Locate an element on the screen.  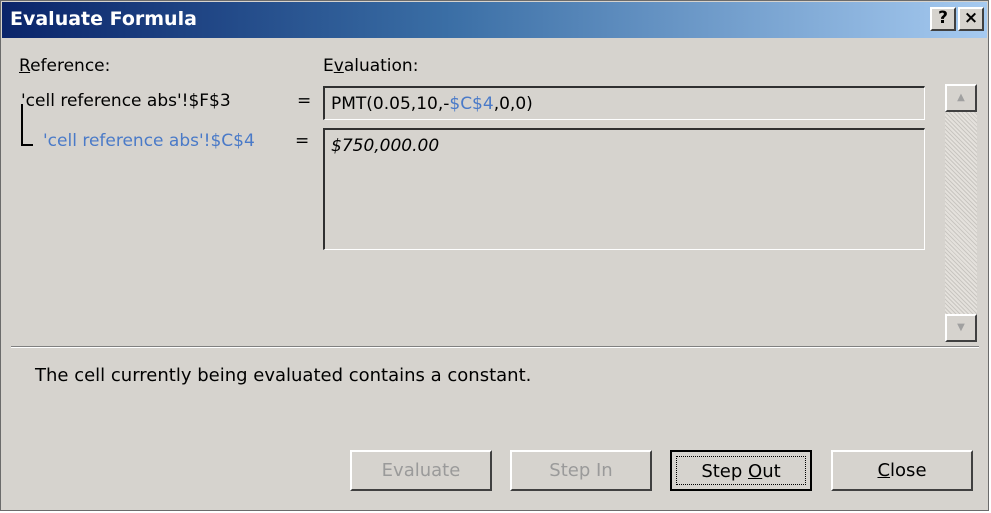
help-icon: ? is located at coordinates (943, 18).